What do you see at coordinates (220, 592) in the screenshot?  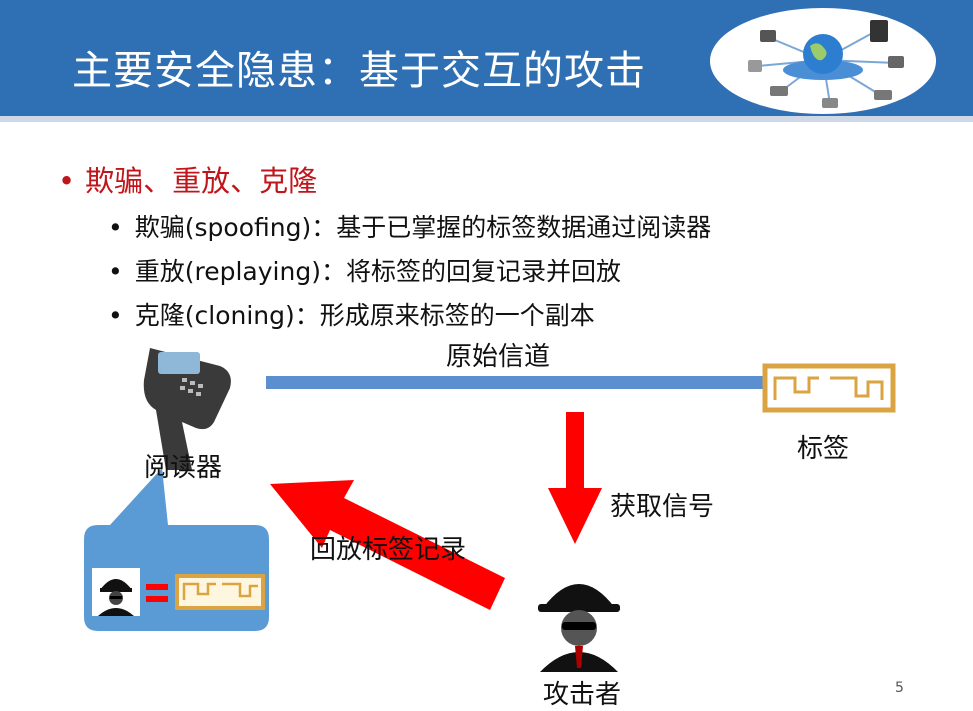 I see `cloned-tag-icon` at bounding box center [220, 592].